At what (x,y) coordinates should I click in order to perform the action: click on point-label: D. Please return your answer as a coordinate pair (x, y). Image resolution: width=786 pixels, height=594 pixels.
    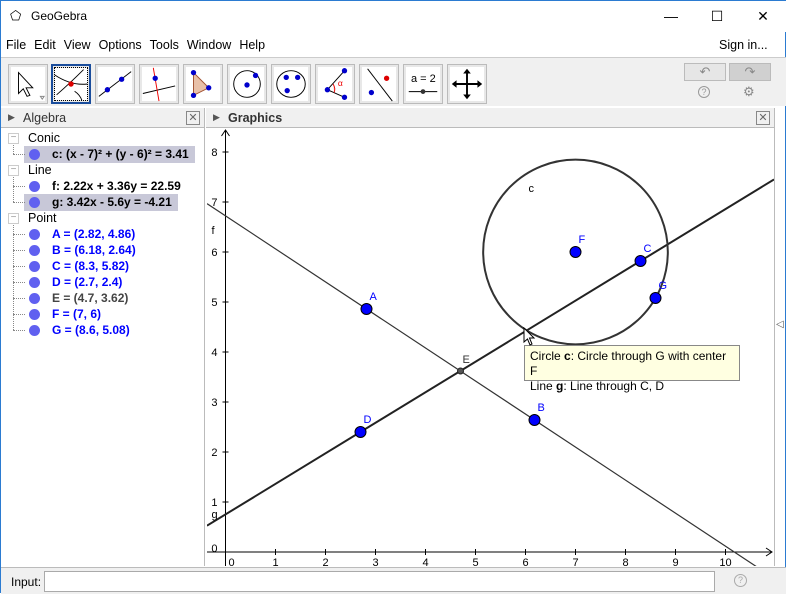
    Looking at the image, I should click on (368, 420).